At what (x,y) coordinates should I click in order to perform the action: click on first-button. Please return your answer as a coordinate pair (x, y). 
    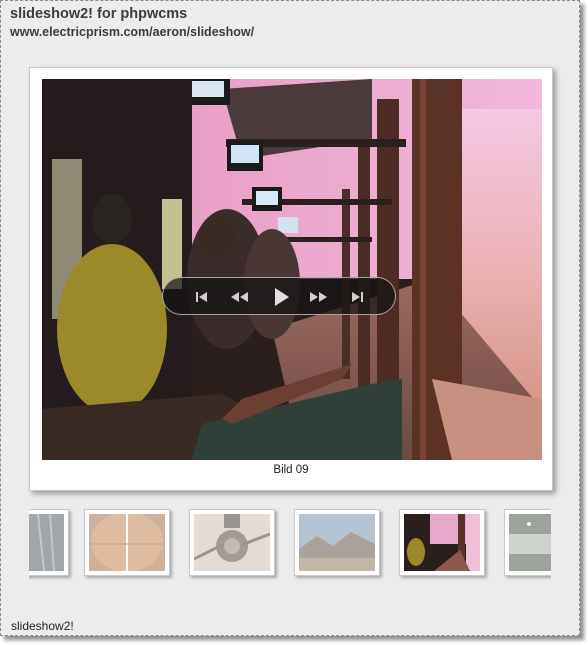
    Looking at the image, I should click on (202, 297).